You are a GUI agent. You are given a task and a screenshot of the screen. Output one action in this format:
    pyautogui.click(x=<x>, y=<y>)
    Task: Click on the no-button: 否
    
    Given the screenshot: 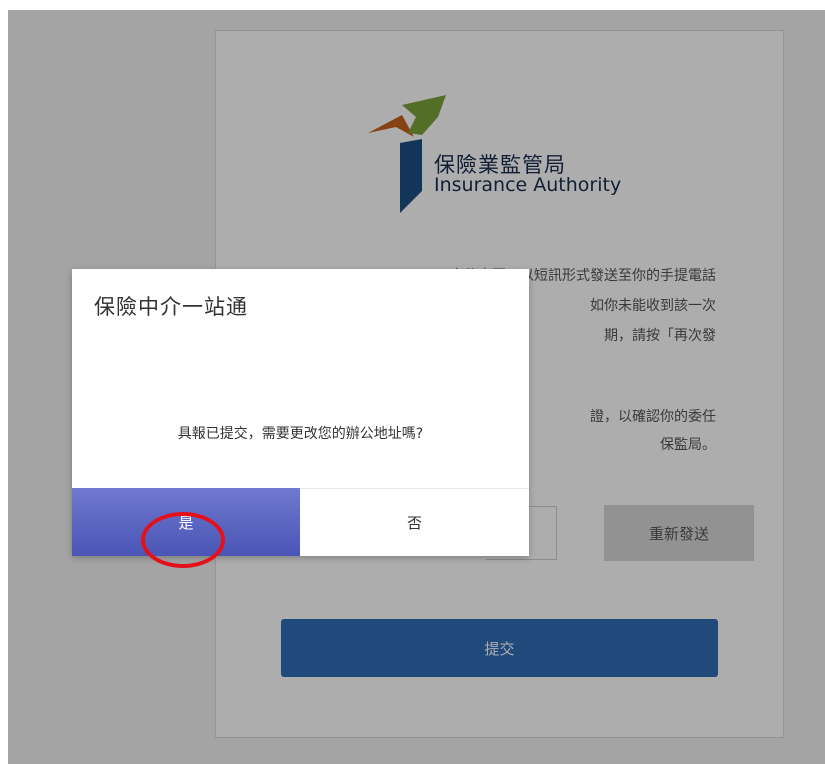 What is the action you would take?
    pyautogui.click(x=414, y=522)
    